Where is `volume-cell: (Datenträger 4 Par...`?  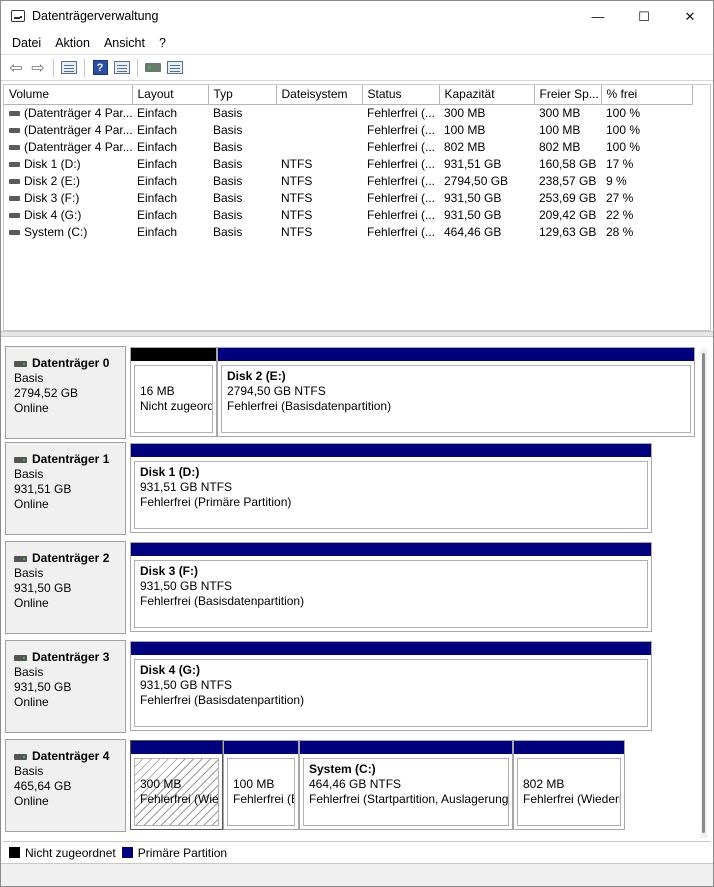 volume-cell: (Datenträger 4 Par... is located at coordinates (68, 112).